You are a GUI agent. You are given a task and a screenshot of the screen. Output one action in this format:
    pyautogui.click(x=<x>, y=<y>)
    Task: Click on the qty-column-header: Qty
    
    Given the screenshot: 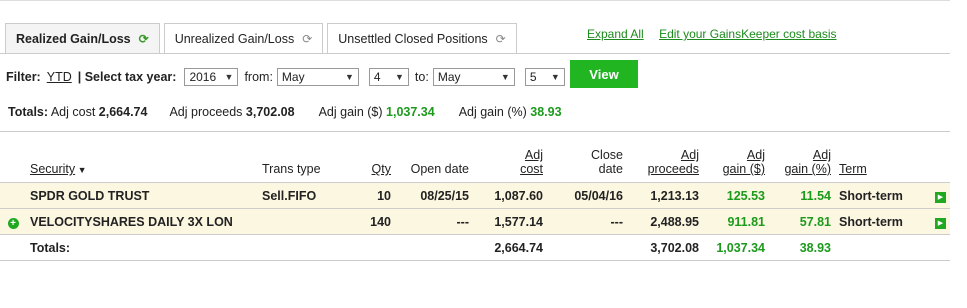 What is the action you would take?
    pyautogui.click(x=366, y=163)
    